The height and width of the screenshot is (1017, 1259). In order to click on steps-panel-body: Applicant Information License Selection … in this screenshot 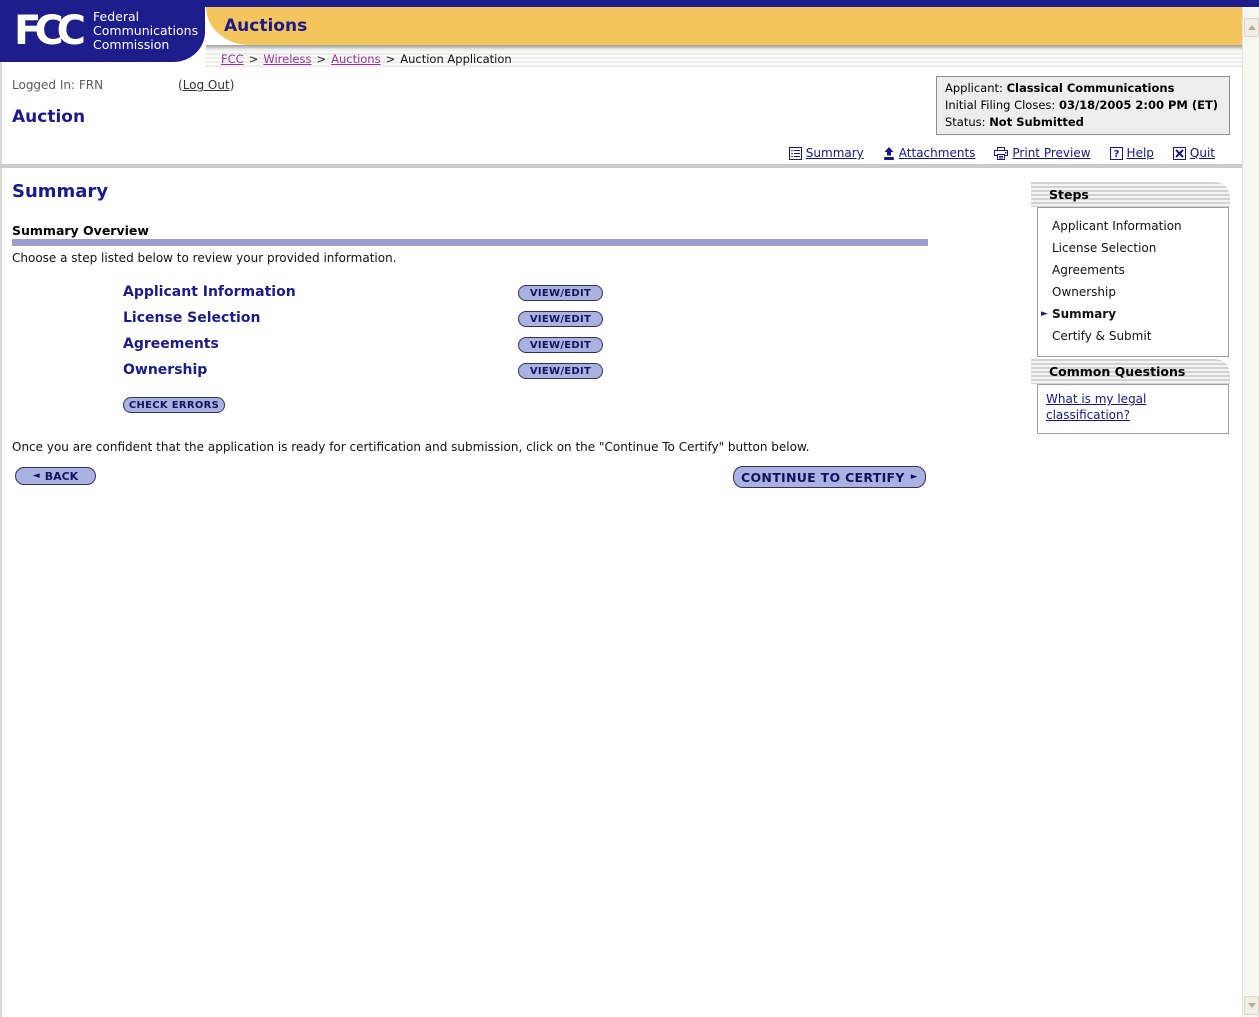, I will do `click(1133, 282)`.